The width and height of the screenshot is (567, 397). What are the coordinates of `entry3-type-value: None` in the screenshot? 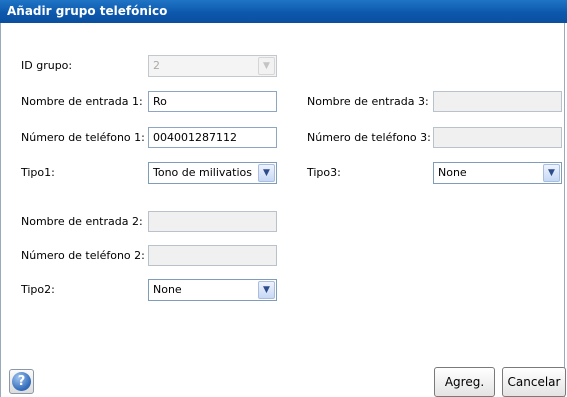 It's located at (452, 172).